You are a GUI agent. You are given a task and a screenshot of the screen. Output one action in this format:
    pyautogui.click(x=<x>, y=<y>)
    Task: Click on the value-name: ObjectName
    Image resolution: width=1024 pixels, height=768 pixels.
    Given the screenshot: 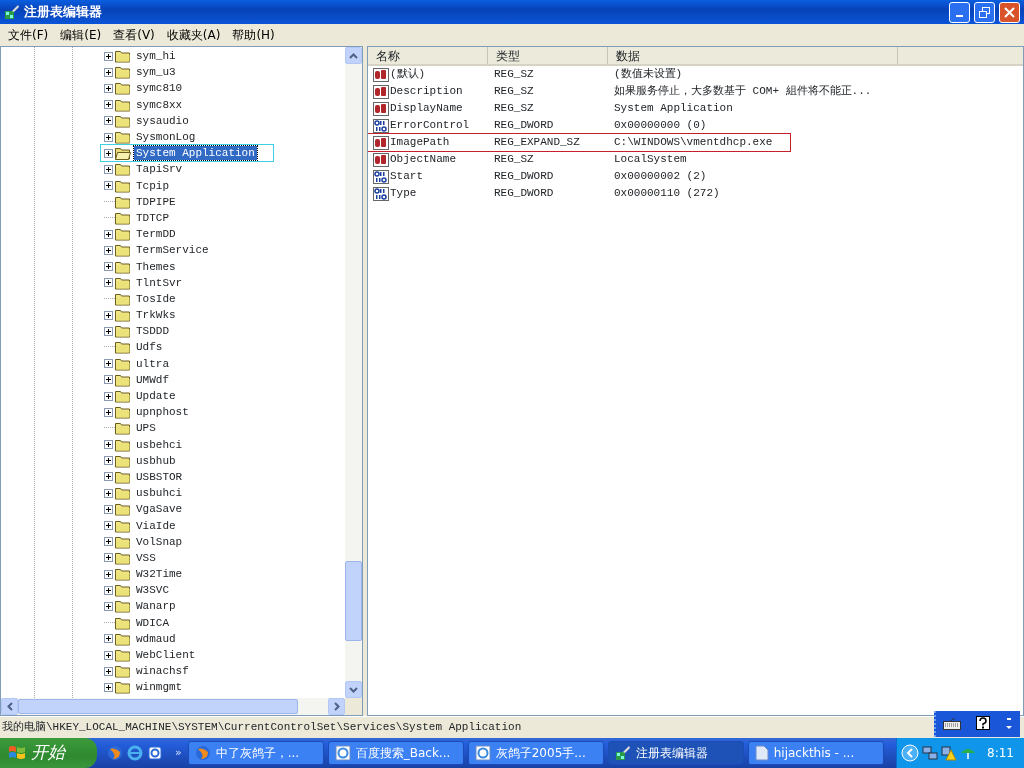 What is the action you would take?
    pyautogui.click(x=423, y=159)
    